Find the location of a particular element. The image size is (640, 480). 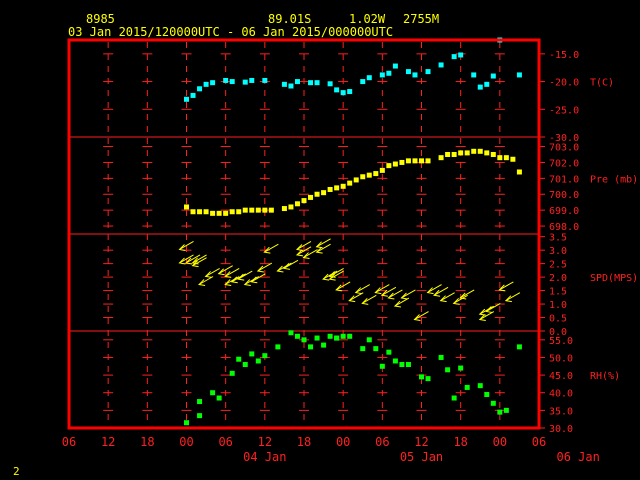

y-tick-label: 2.5 is located at coordinates (558, 265).